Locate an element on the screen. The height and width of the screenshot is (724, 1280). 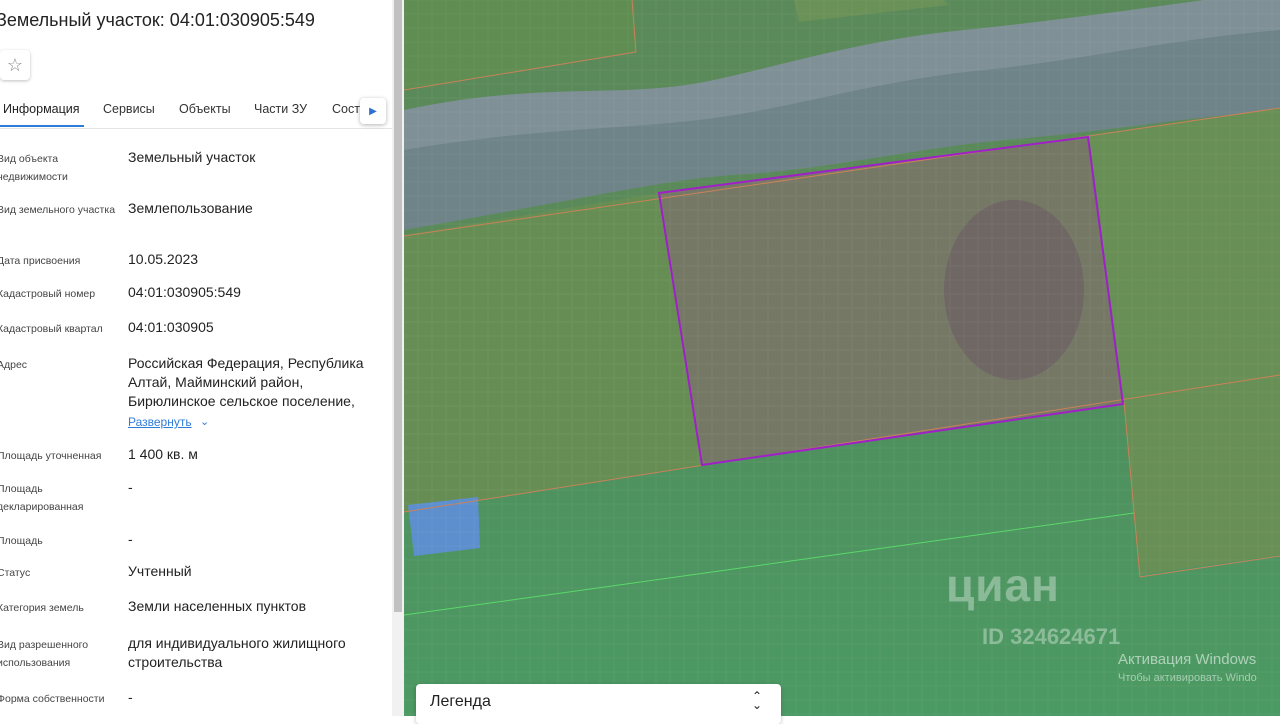
scrollbar-thumb is located at coordinates (398, 306).